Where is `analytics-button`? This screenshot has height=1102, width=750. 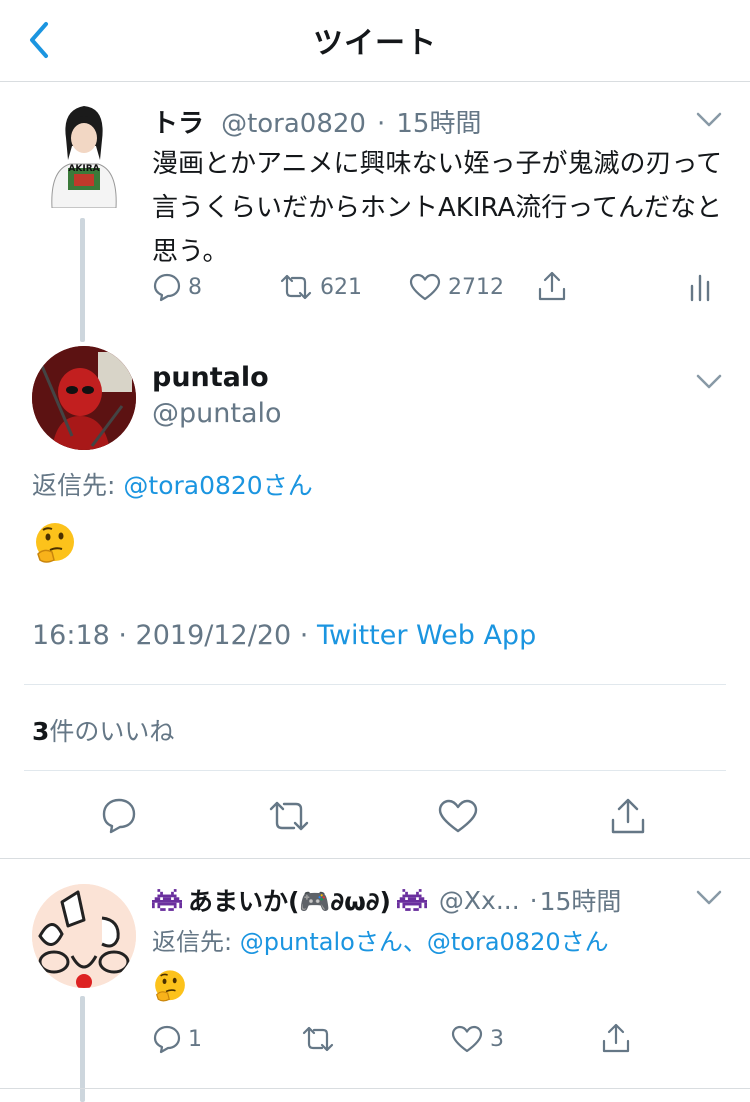 analytics-button is located at coordinates (701, 287).